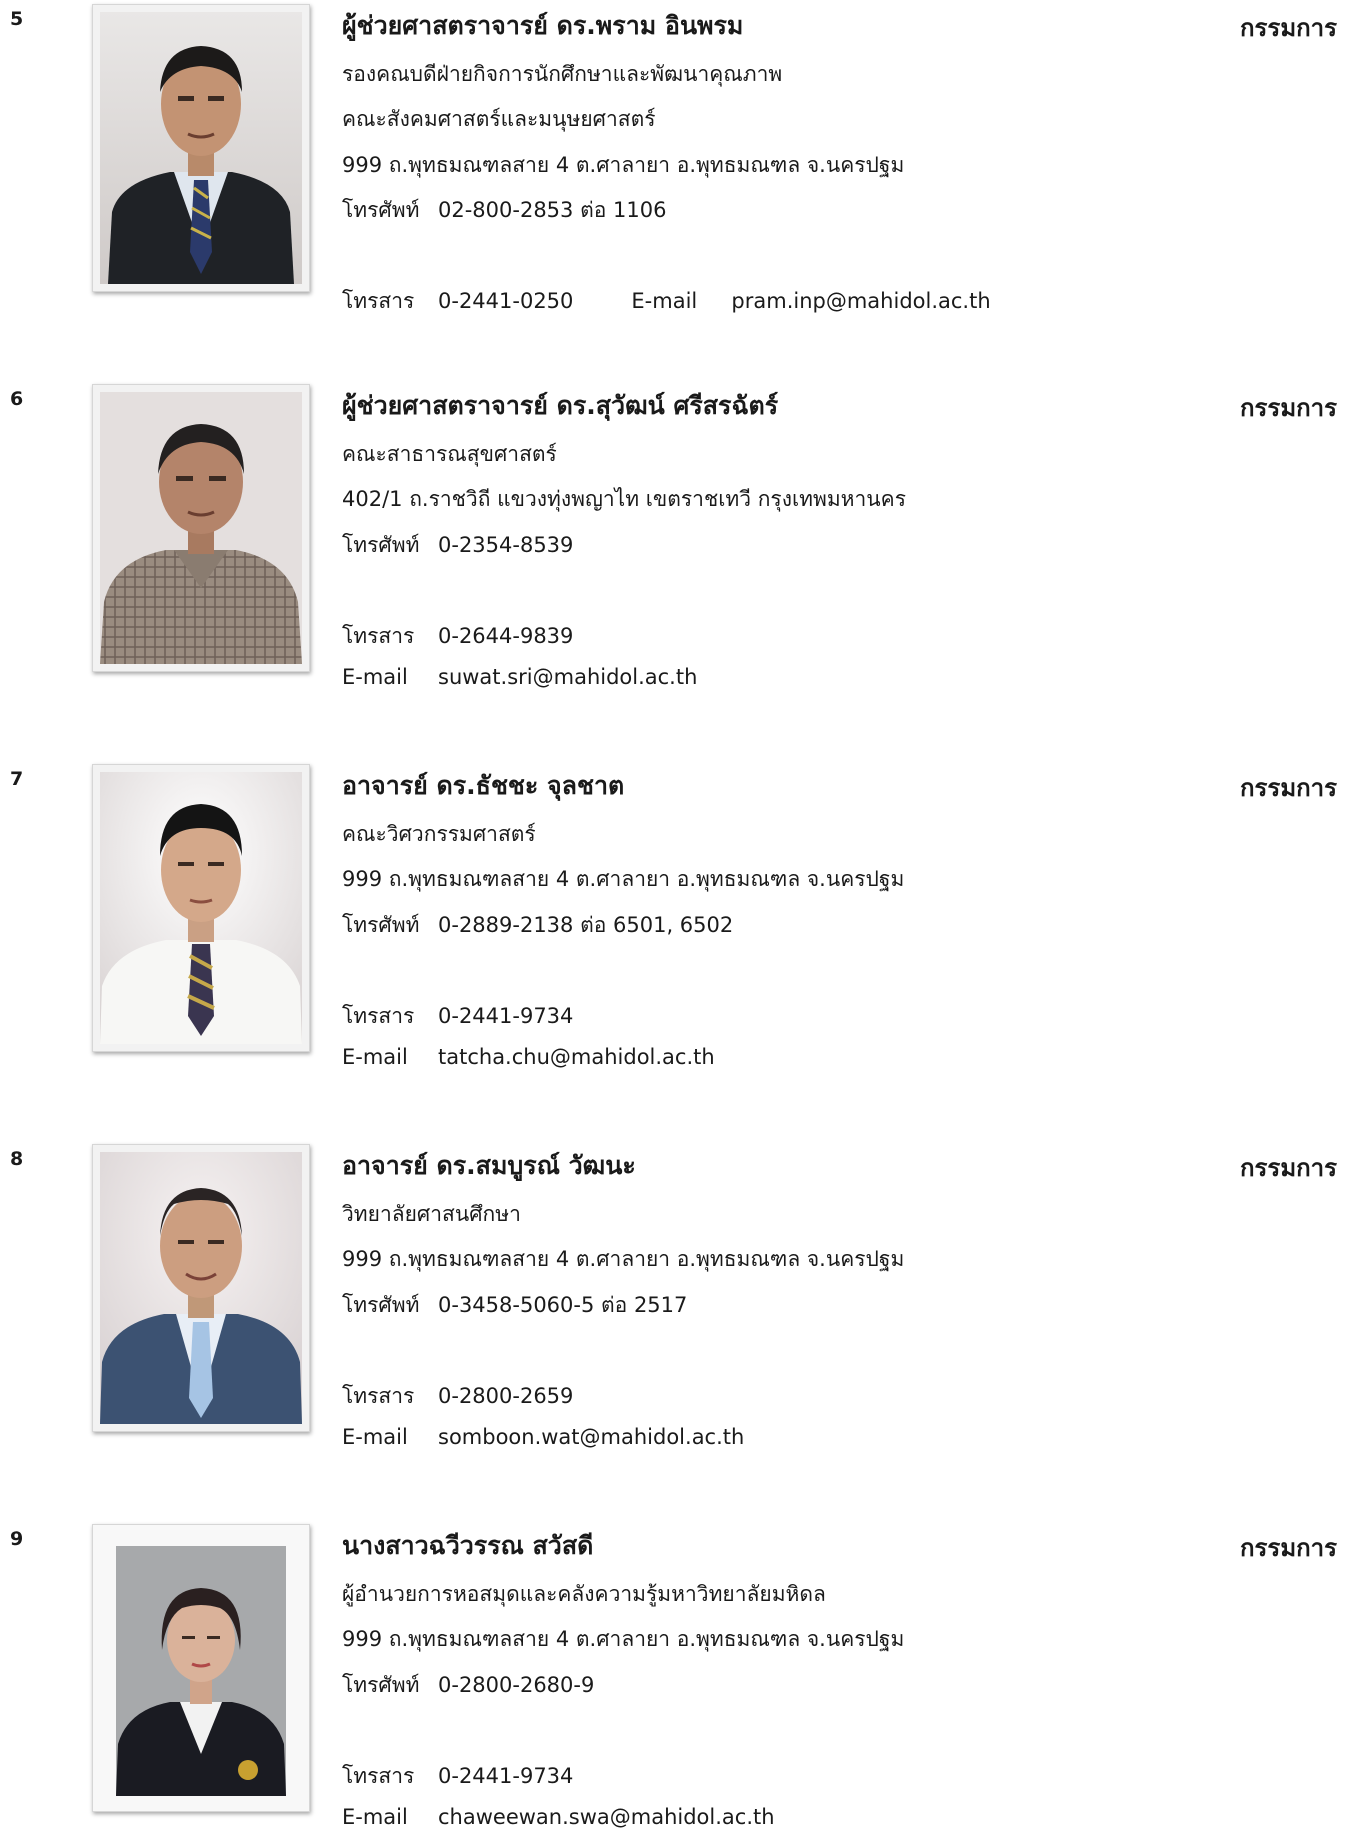 The height and width of the screenshot is (1841, 1362). I want to click on fax-value: 0-2644-9839, so click(506, 636).